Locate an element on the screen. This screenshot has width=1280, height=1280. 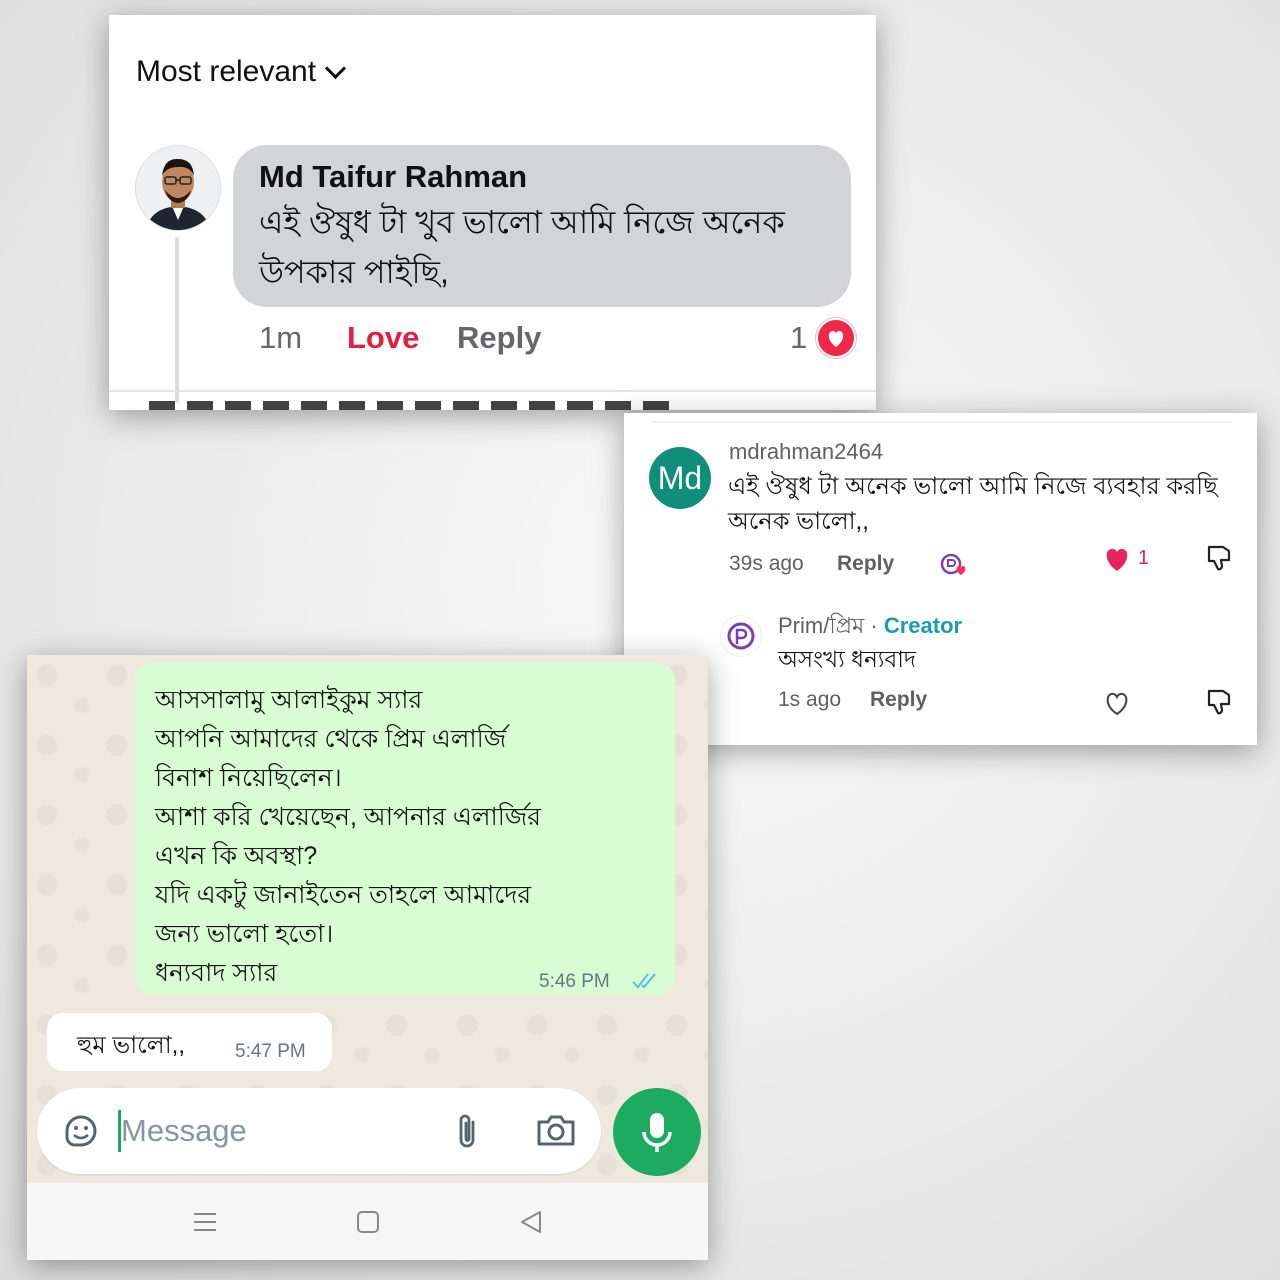
chevron-down-icon is located at coordinates (335, 68).